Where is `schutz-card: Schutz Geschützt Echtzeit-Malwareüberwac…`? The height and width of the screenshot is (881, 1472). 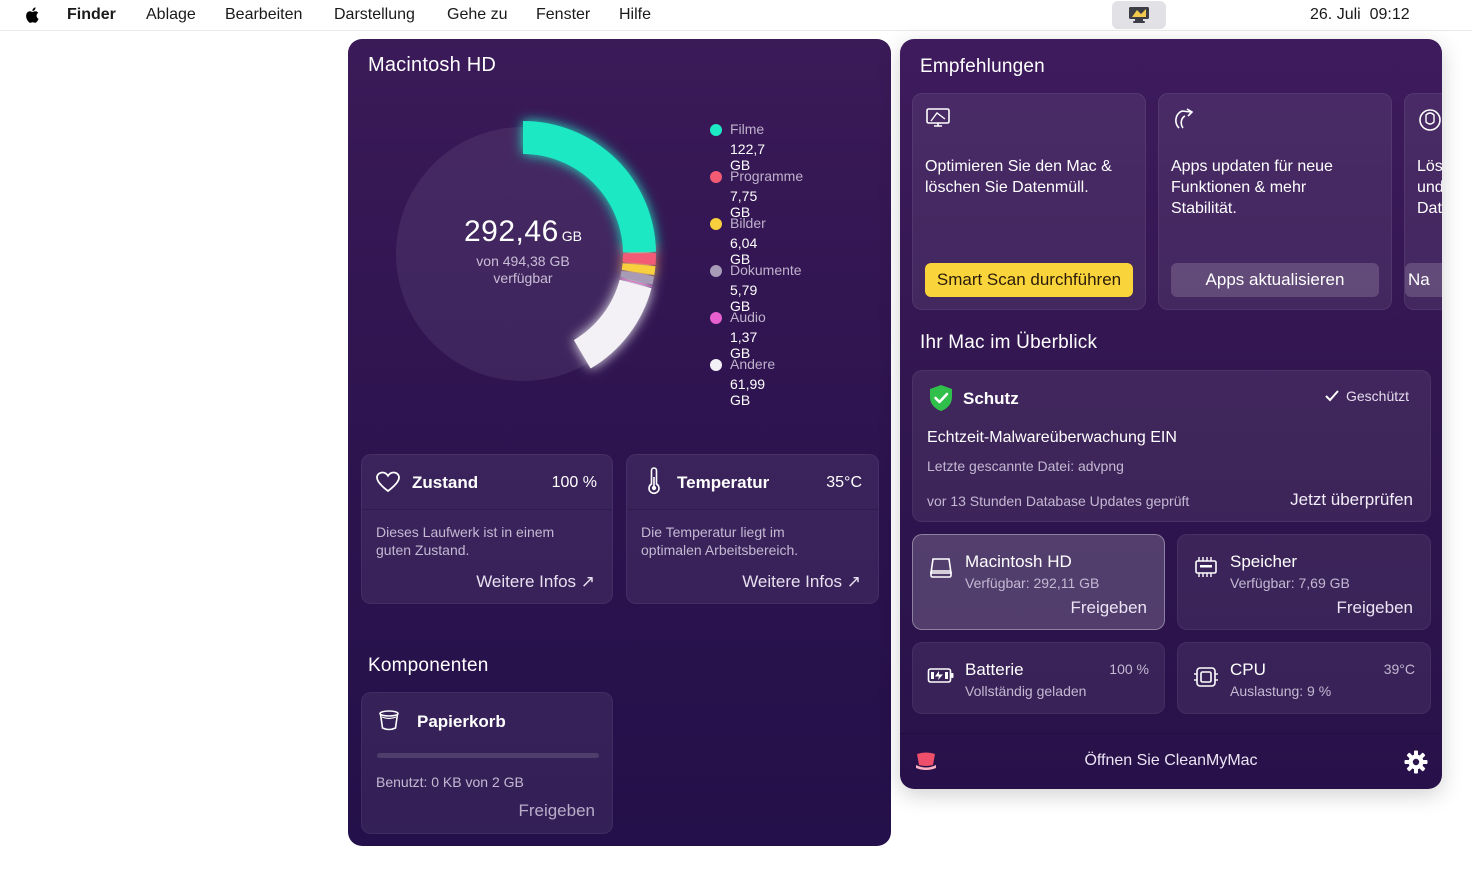 schutz-card: Schutz Geschützt Echtzeit-Malwareüberwac… is located at coordinates (1171, 446).